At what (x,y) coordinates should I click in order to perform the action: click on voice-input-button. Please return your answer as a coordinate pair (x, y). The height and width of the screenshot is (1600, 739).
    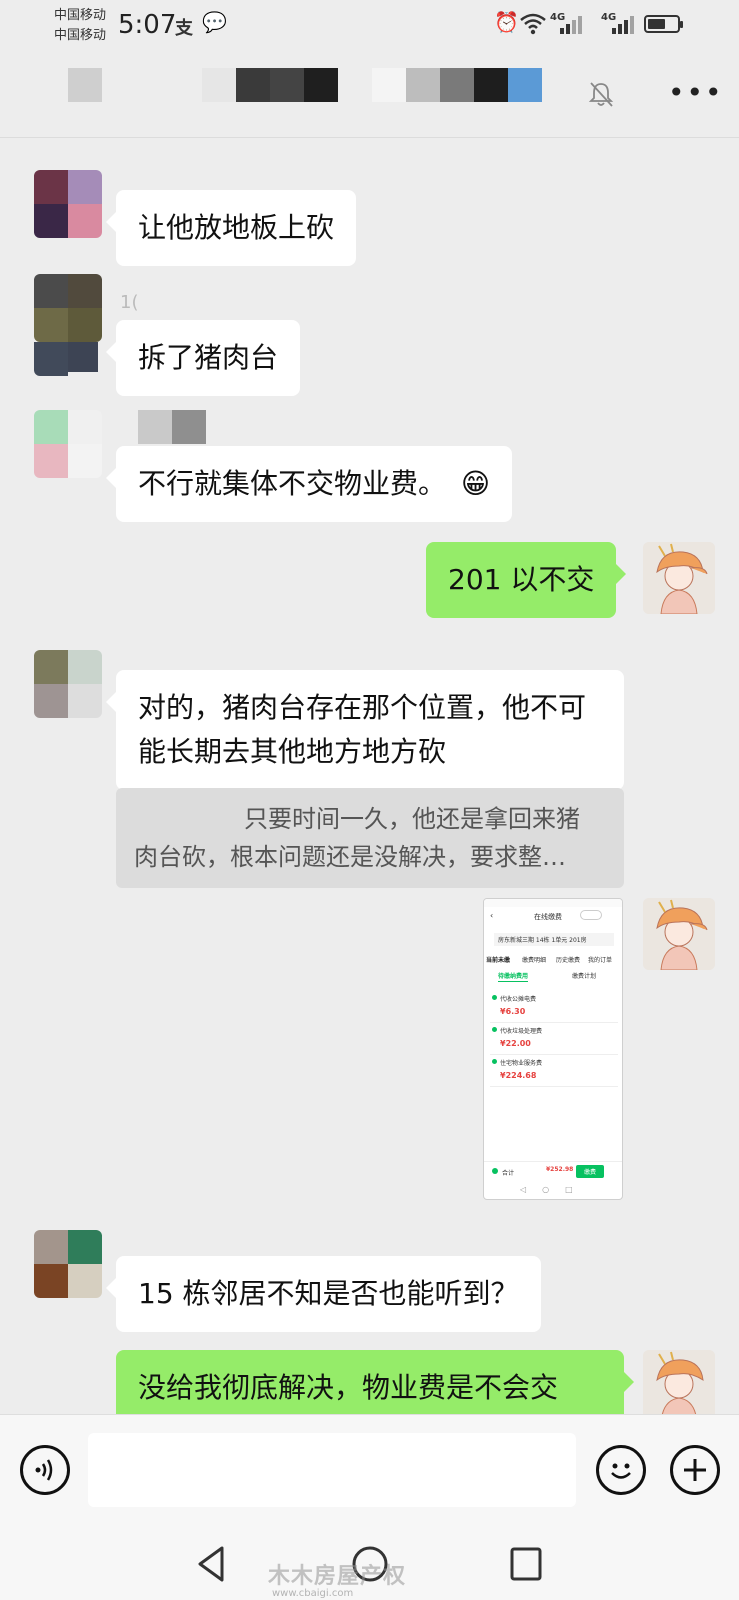
    Looking at the image, I should click on (45, 1470).